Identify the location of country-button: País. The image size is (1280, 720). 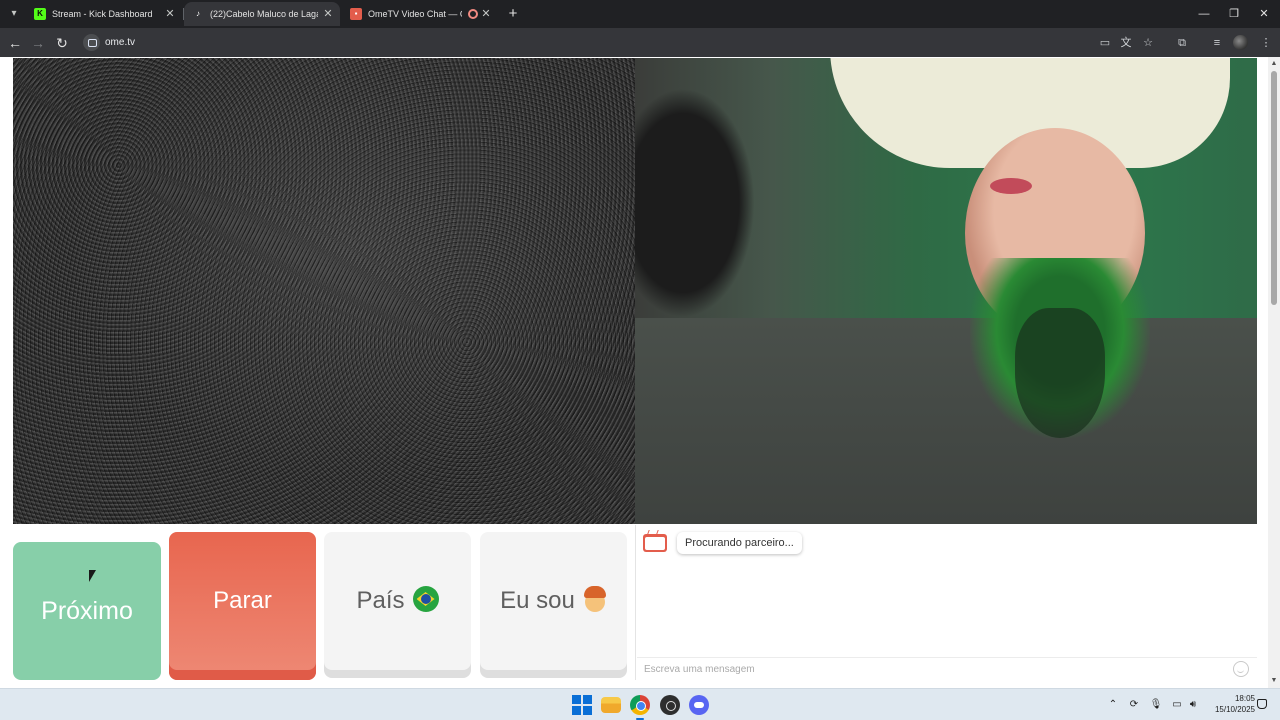
(397, 601).